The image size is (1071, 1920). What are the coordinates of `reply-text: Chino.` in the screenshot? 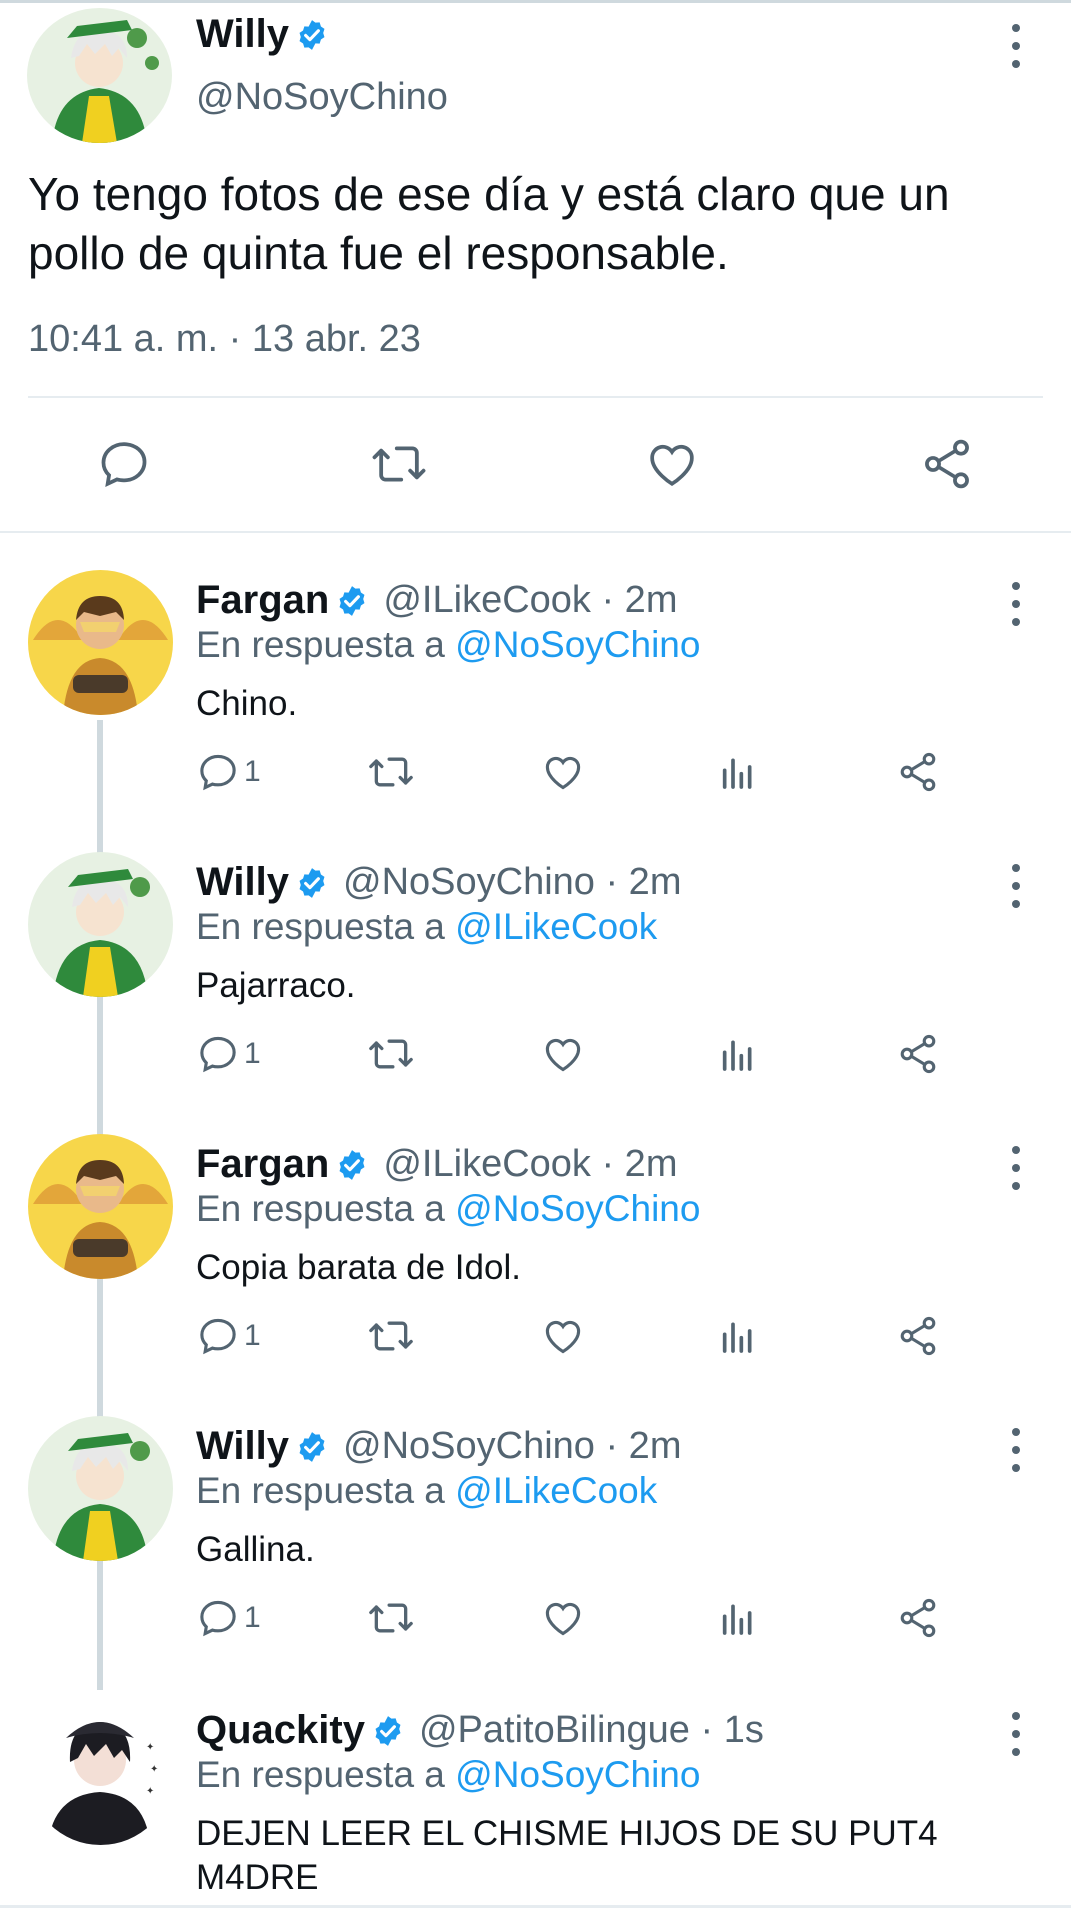 It's located at (247, 703).